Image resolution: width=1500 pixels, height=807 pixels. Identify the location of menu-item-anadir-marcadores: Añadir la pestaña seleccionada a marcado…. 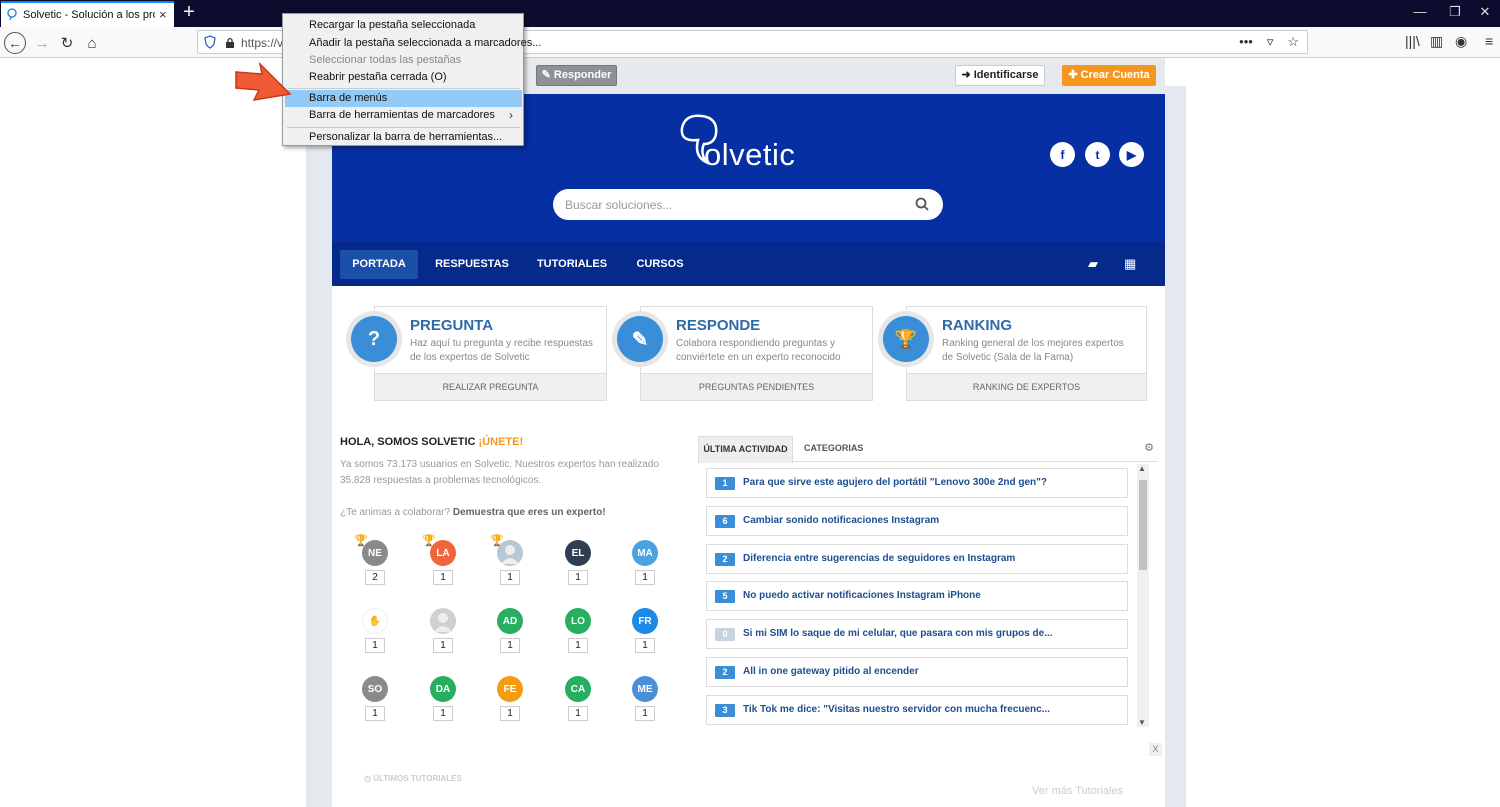
(425, 43).